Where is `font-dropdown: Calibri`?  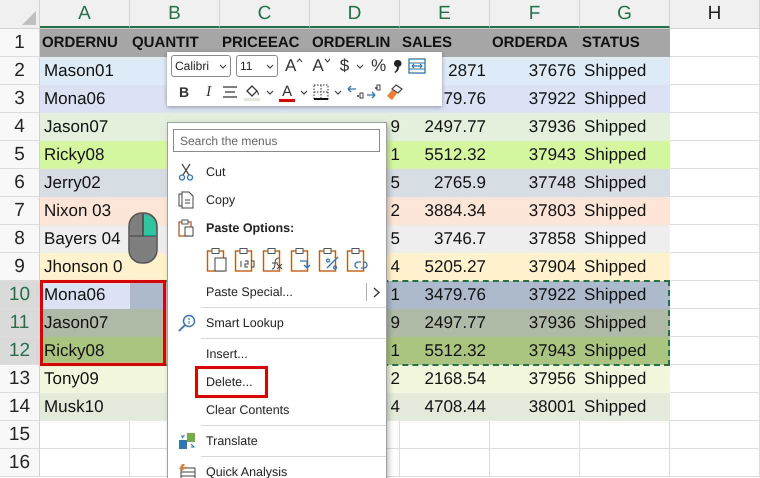 font-dropdown: Calibri is located at coordinates (201, 66).